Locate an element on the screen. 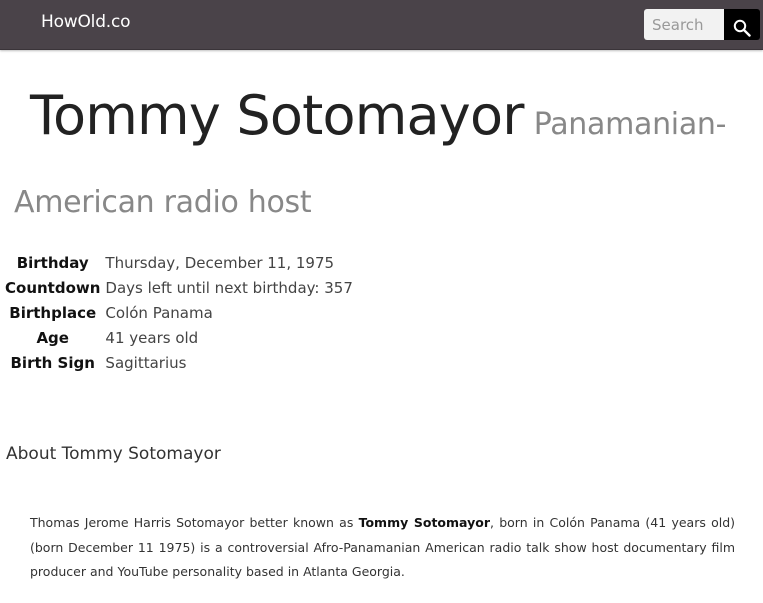 The width and height of the screenshot is (763, 603). fact-label: Birth Sign is located at coordinates (52, 362).